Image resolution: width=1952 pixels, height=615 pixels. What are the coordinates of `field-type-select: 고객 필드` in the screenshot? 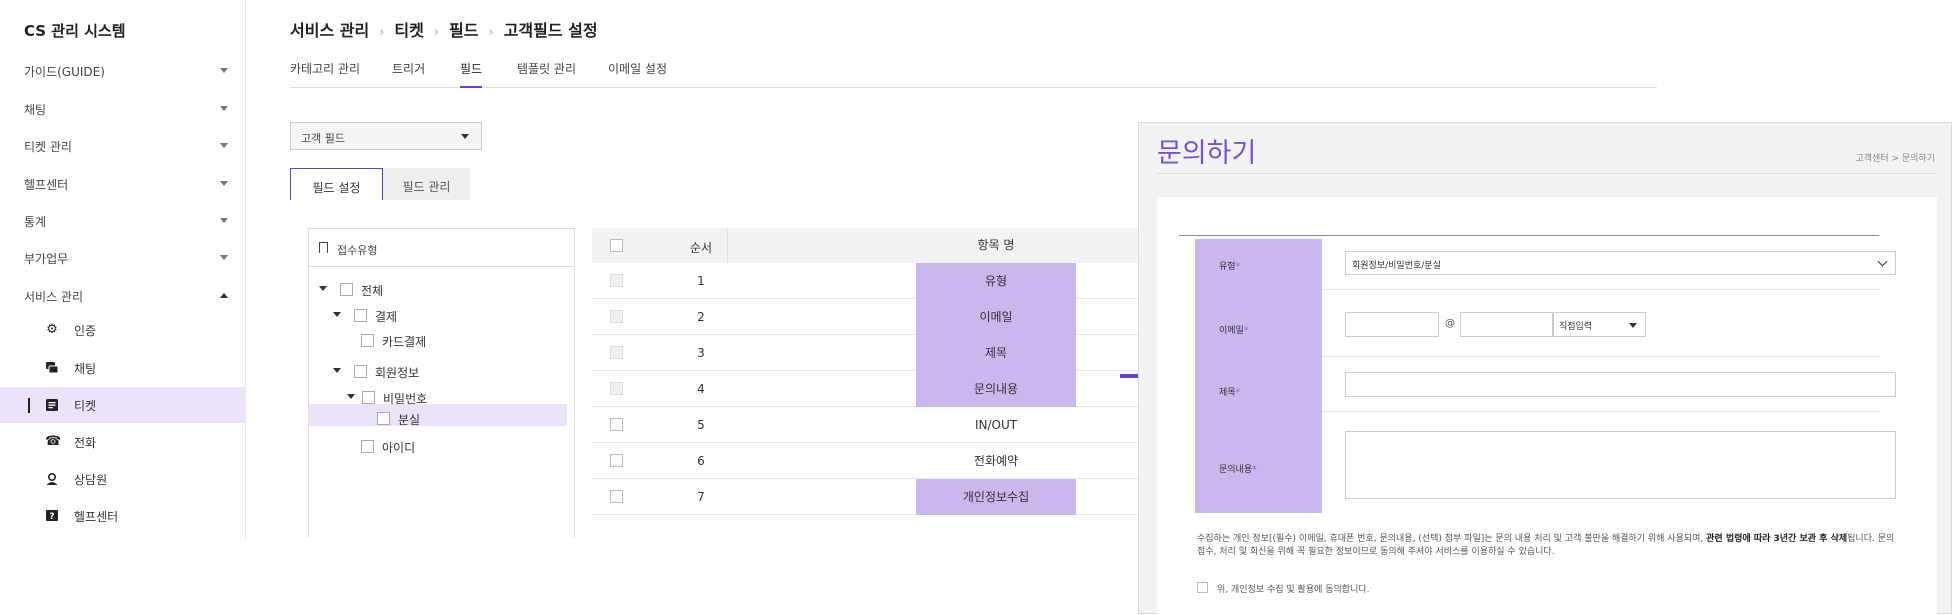 It's located at (386, 136).